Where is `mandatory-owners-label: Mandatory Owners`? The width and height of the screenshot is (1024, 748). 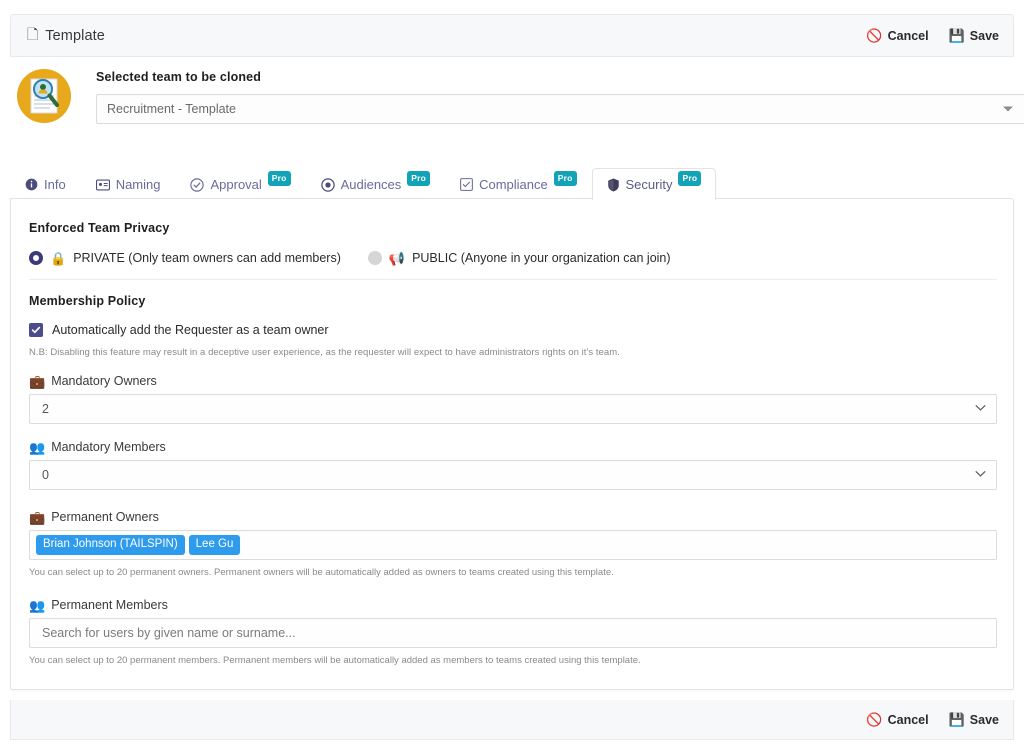
mandatory-owners-label: Mandatory Owners is located at coordinates (104, 381).